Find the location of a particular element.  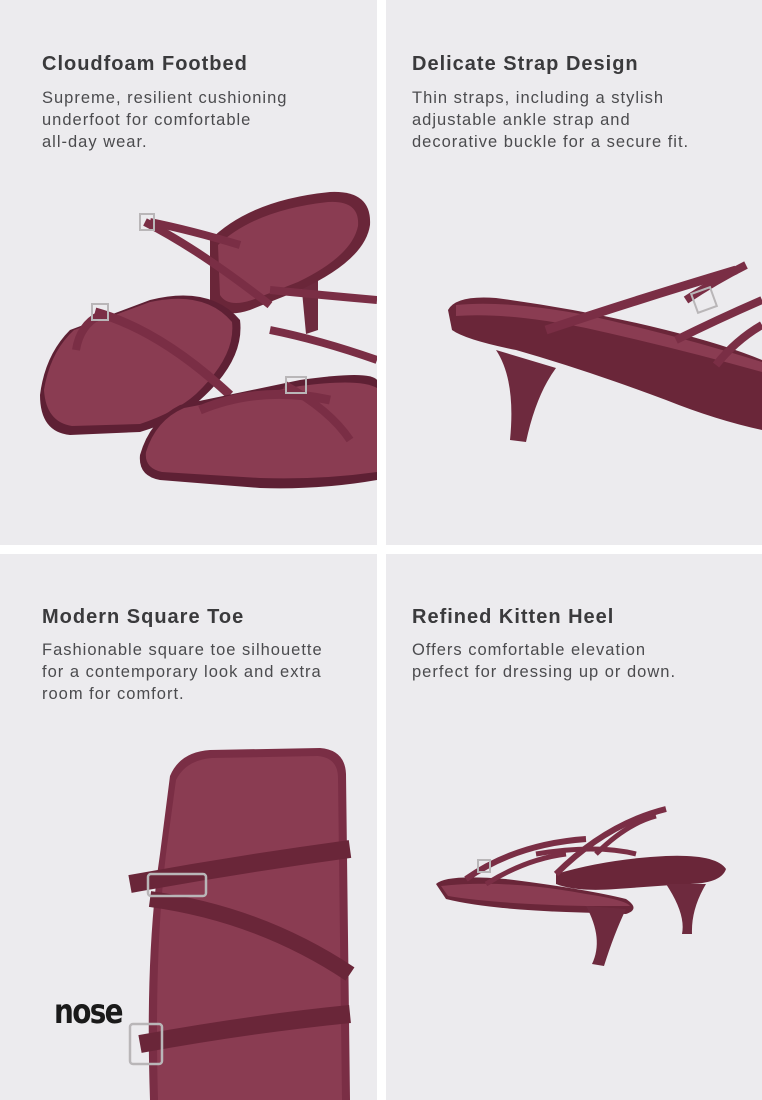

sandal-side-heel-image is located at coordinates (605, 351).